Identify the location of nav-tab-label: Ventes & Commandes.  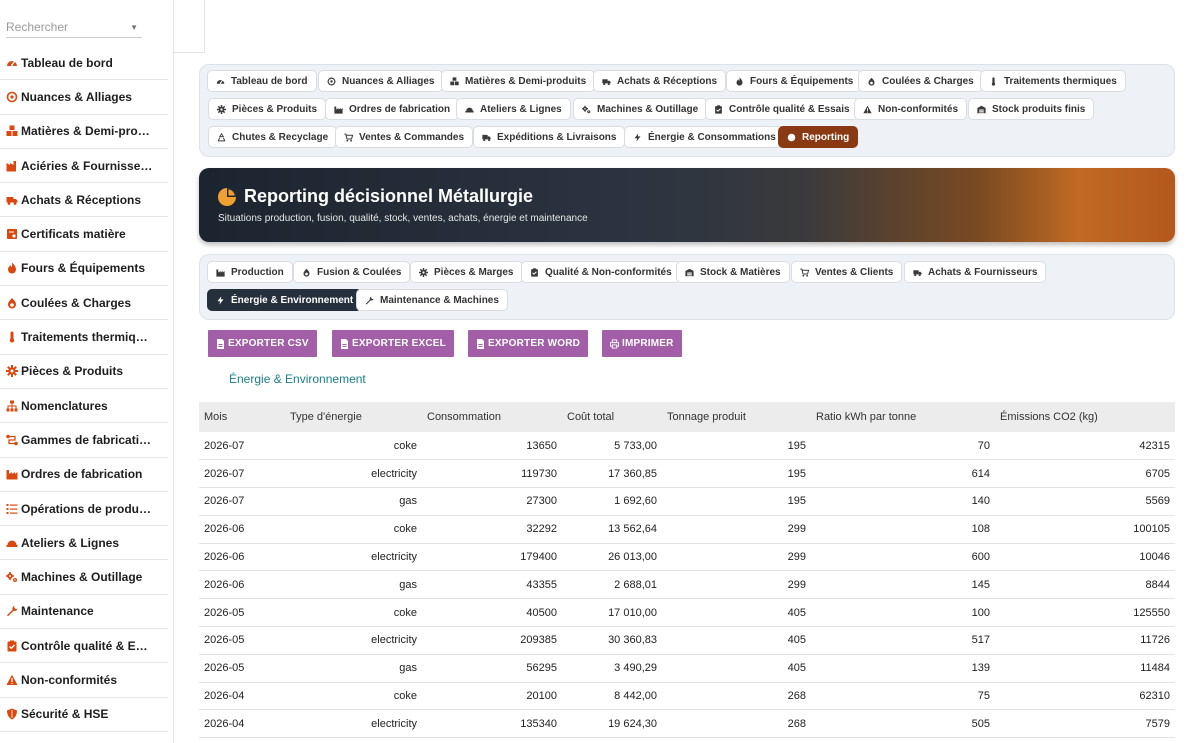
(412, 137).